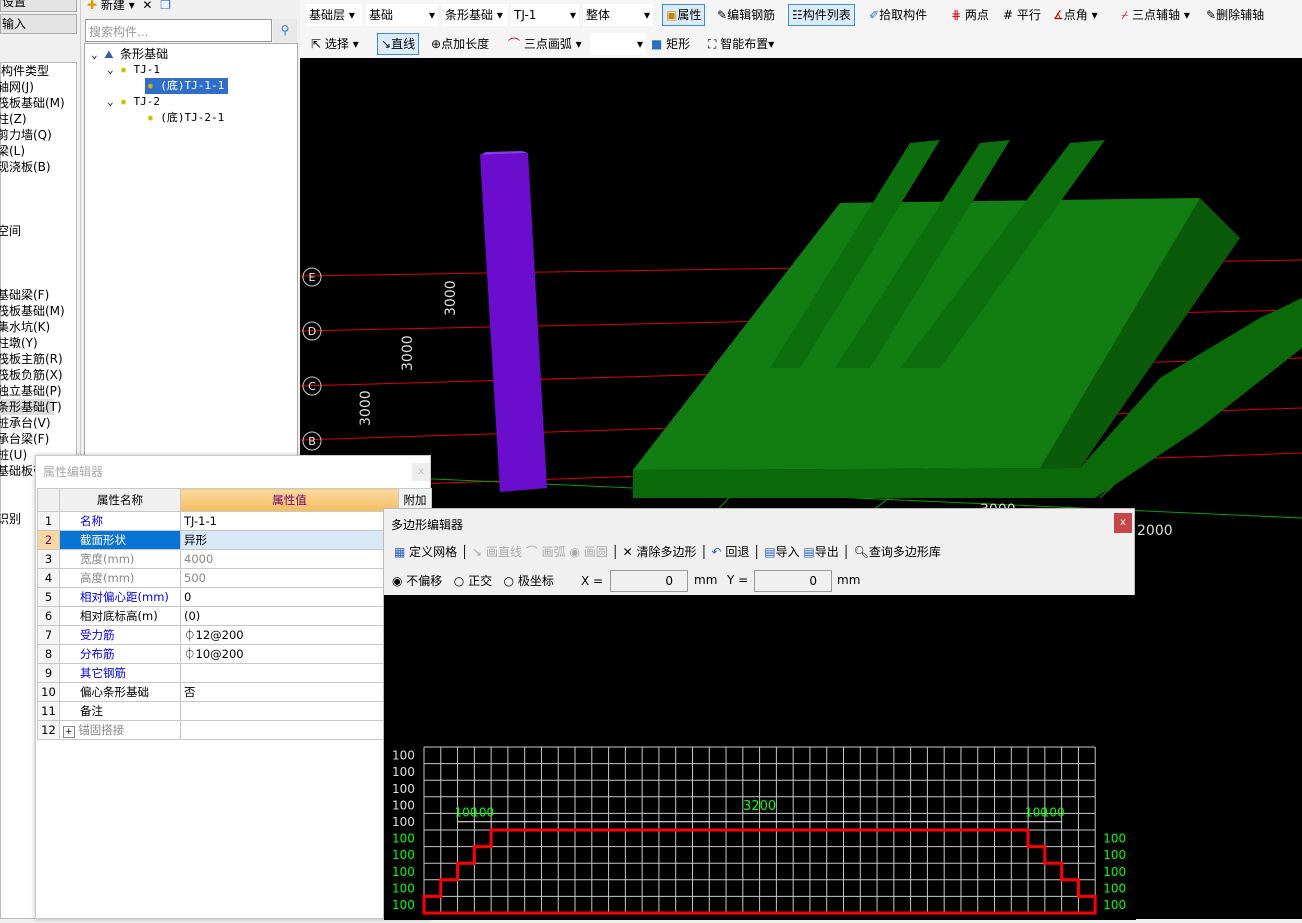 Image resolution: width=1302 pixels, height=923 pixels. Describe the element at coordinates (678, 44) in the screenshot. I see `rect-label: 矩形` at that location.